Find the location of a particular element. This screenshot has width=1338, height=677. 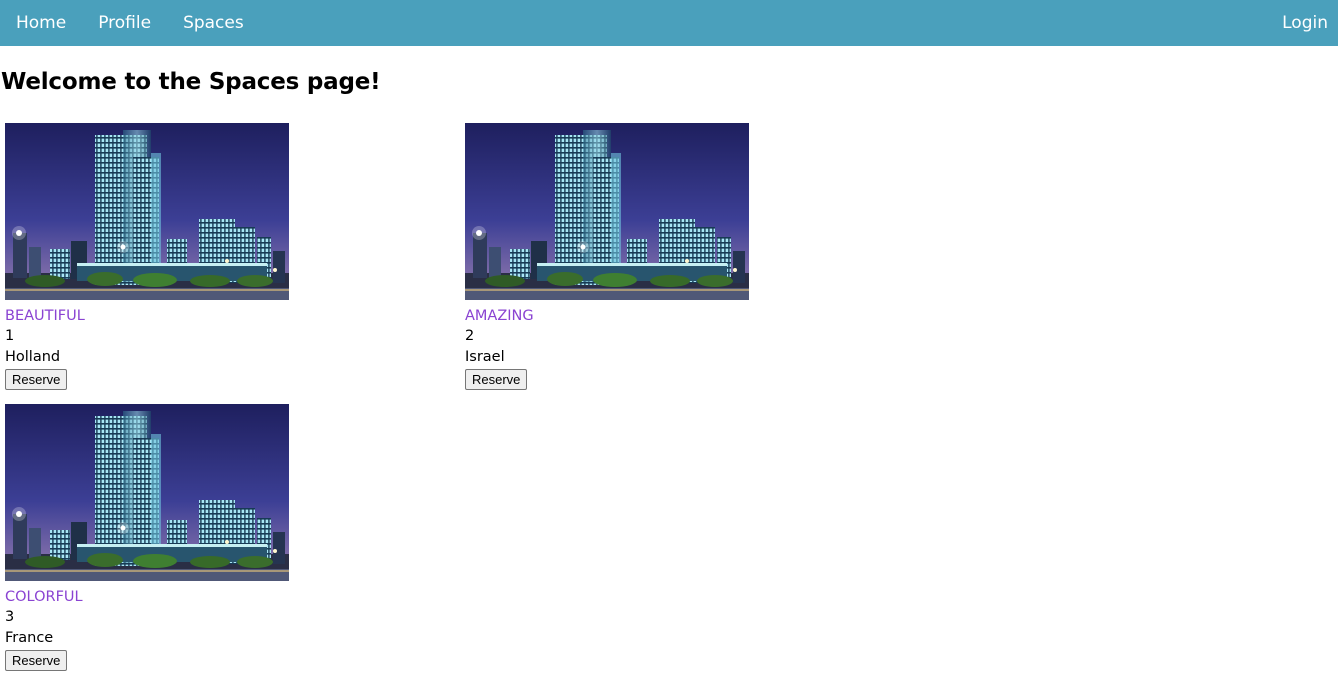

navbar: Home Profile Spaces Login is located at coordinates (669, 23).